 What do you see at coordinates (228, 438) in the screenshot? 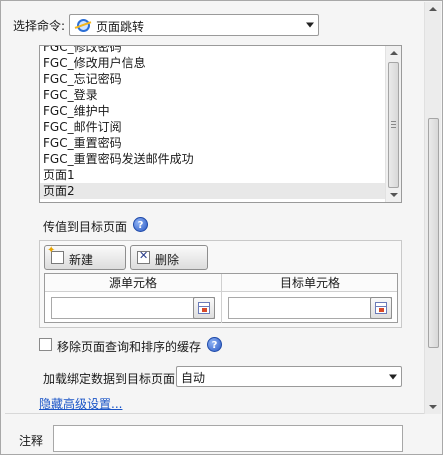
I see `notes-input` at bounding box center [228, 438].